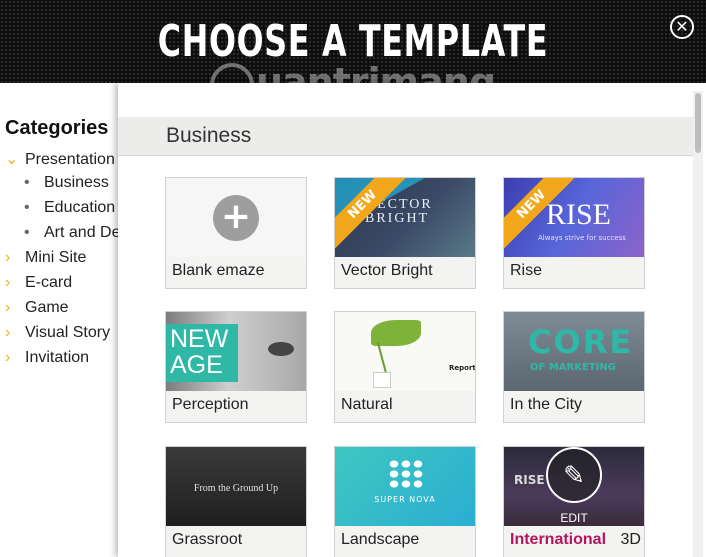 The height and width of the screenshot is (557, 706). I want to click on template-card-blank-emaze: + Blank emaze, so click(236, 233).